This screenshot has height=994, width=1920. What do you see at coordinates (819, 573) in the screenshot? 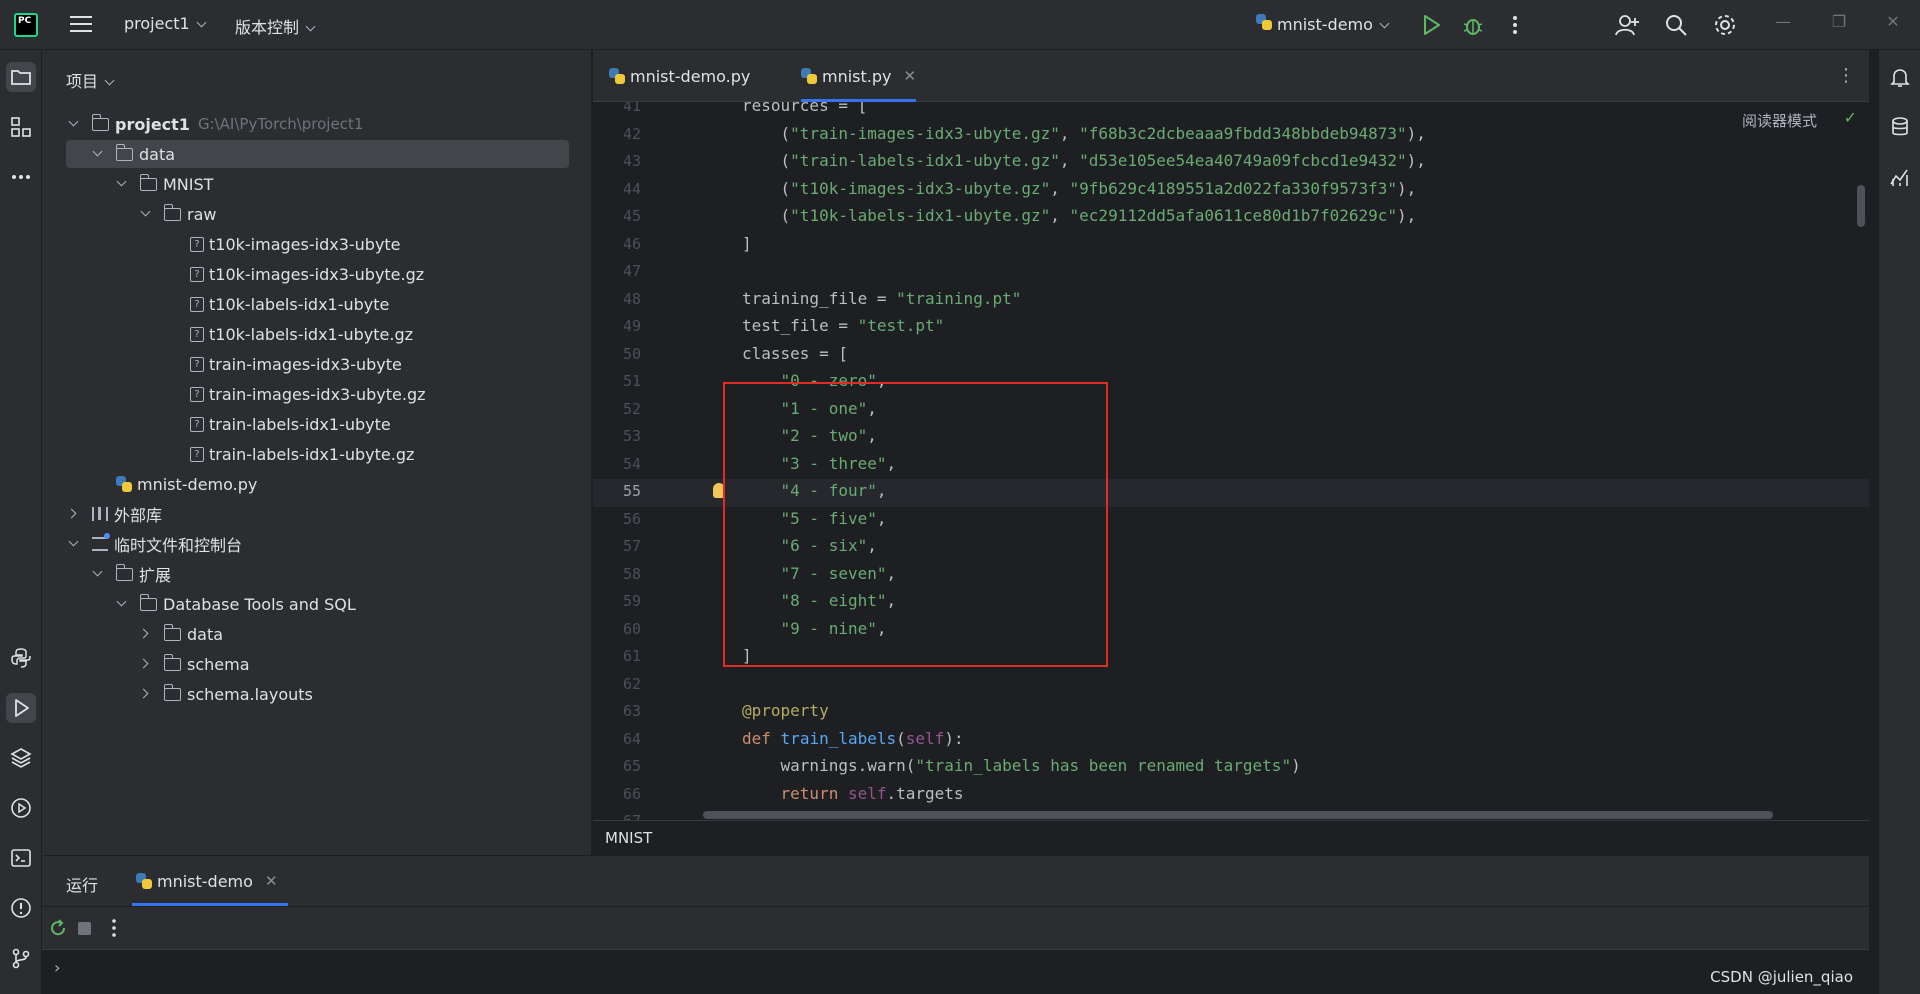
I see `code-text: "7 - seven",` at bounding box center [819, 573].